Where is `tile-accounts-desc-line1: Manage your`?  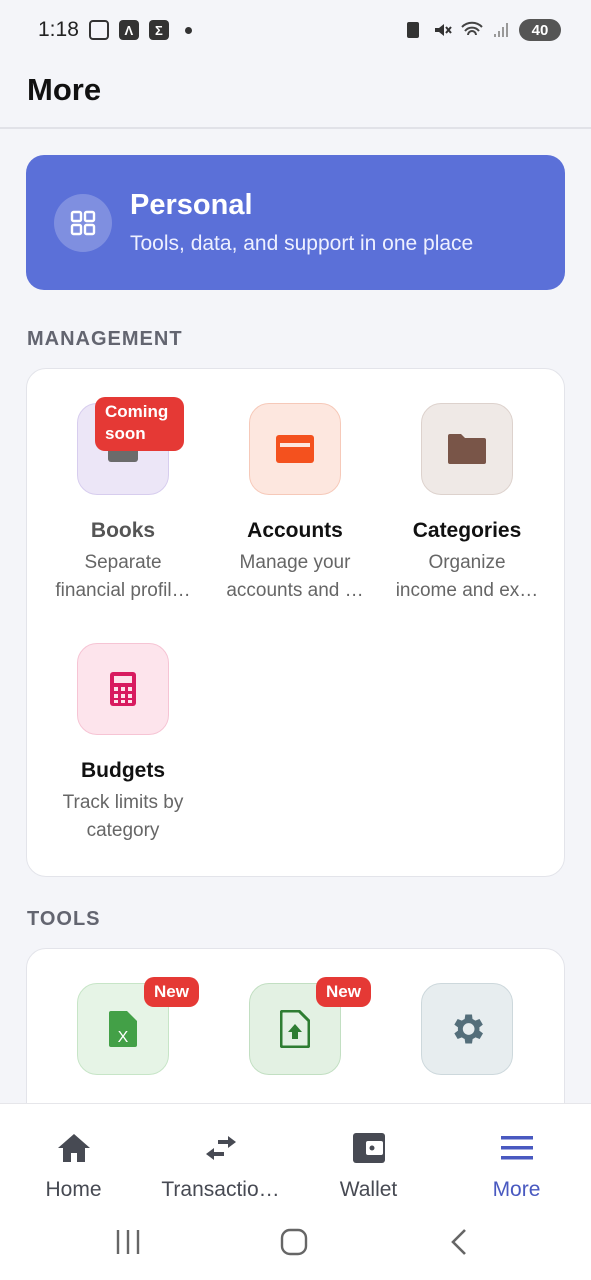
tile-accounts-desc-line1: Manage your is located at coordinates (295, 562).